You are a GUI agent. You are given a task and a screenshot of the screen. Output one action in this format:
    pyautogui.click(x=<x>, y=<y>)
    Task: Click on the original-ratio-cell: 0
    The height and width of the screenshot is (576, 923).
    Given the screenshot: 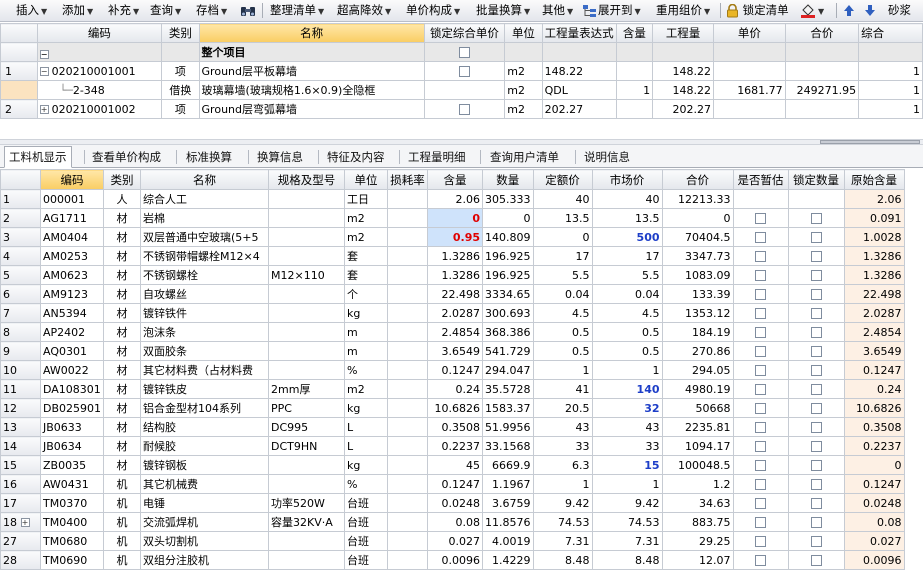 What is the action you would take?
    pyautogui.click(x=874, y=465)
    